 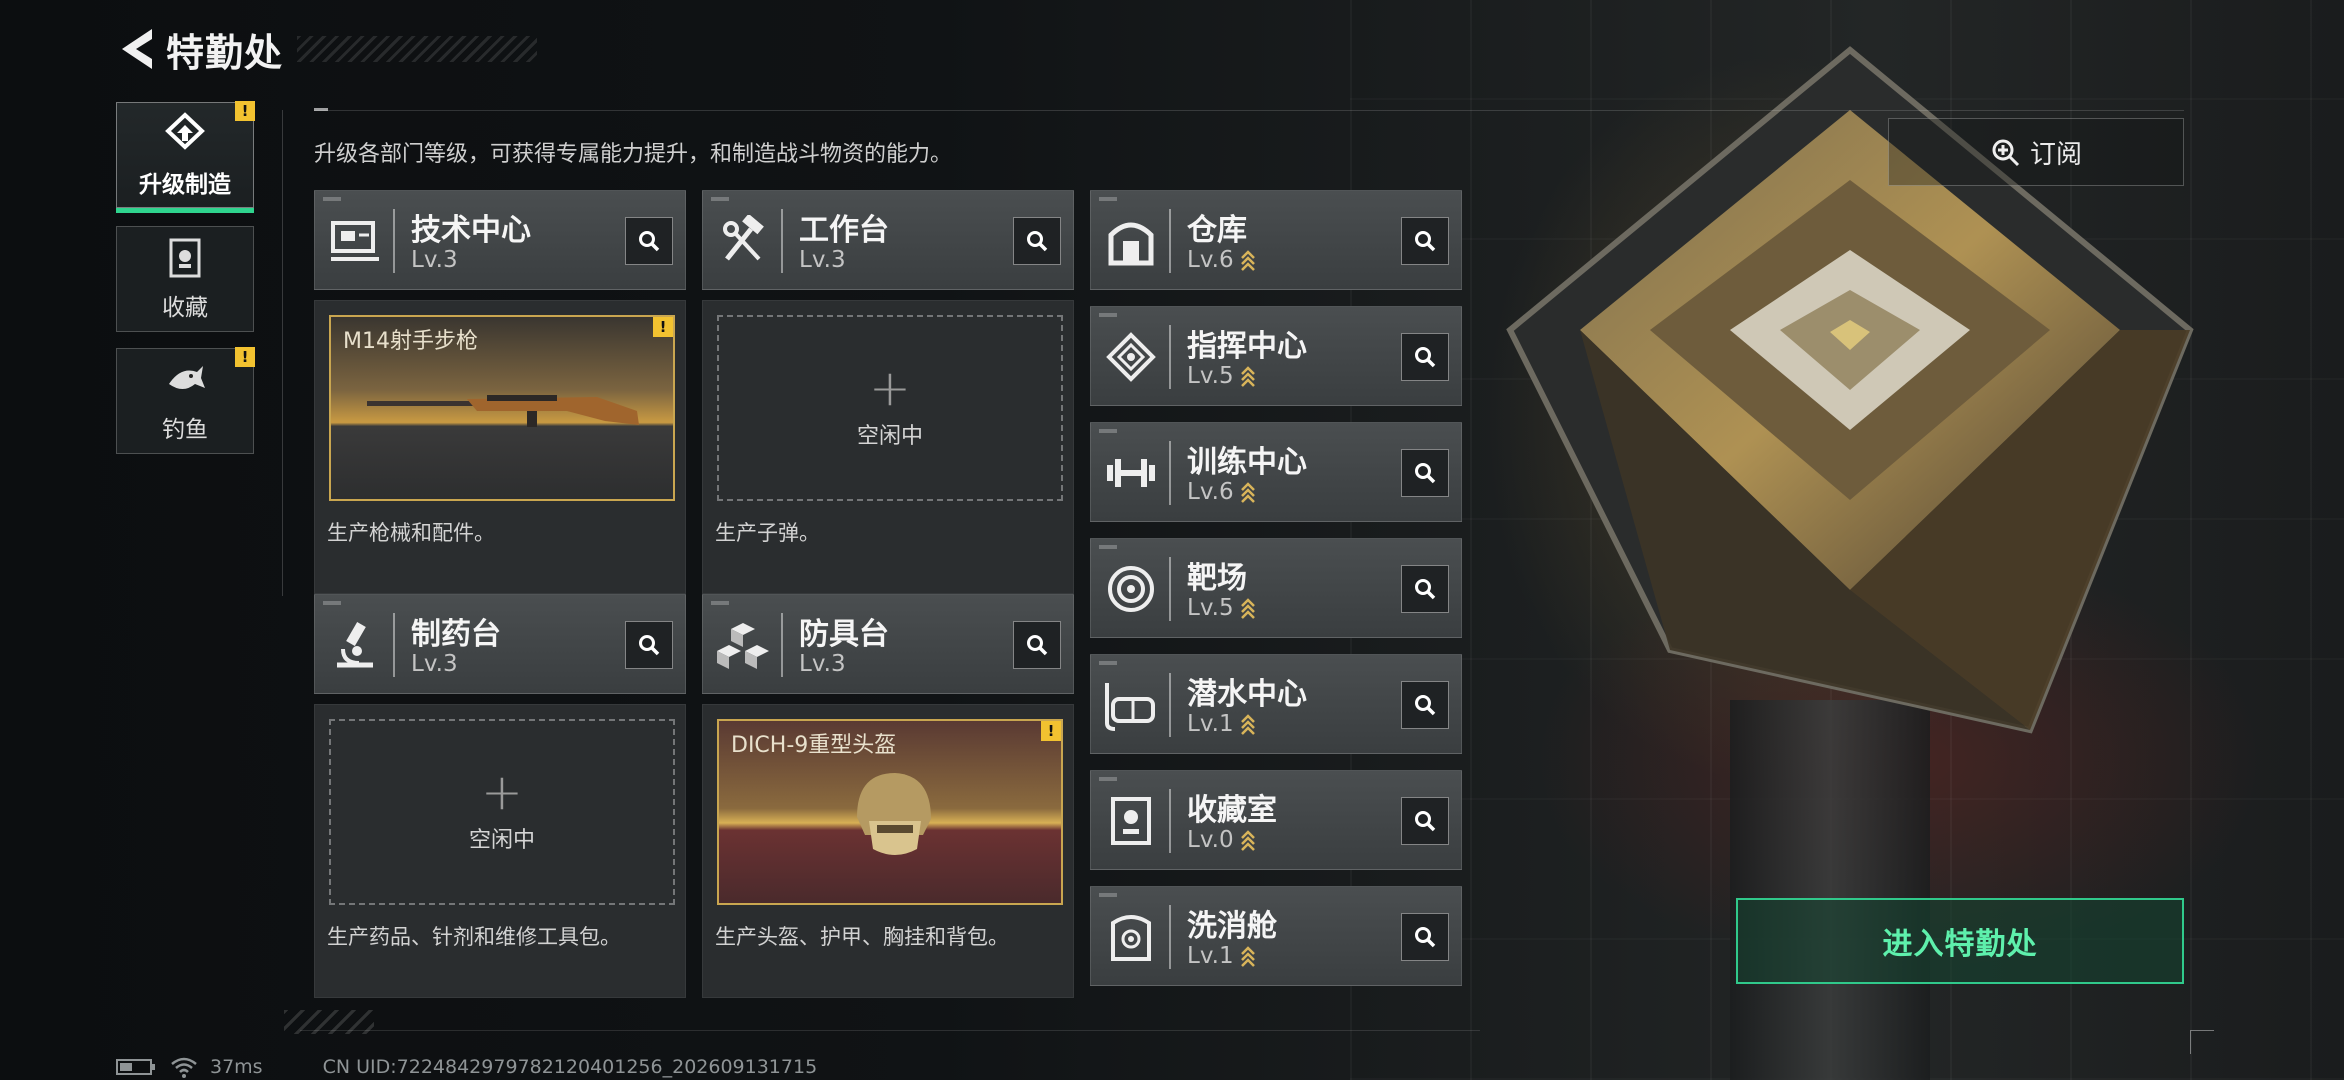 I want to click on dept-level-group: Lv.0, so click(x=1221, y=840).